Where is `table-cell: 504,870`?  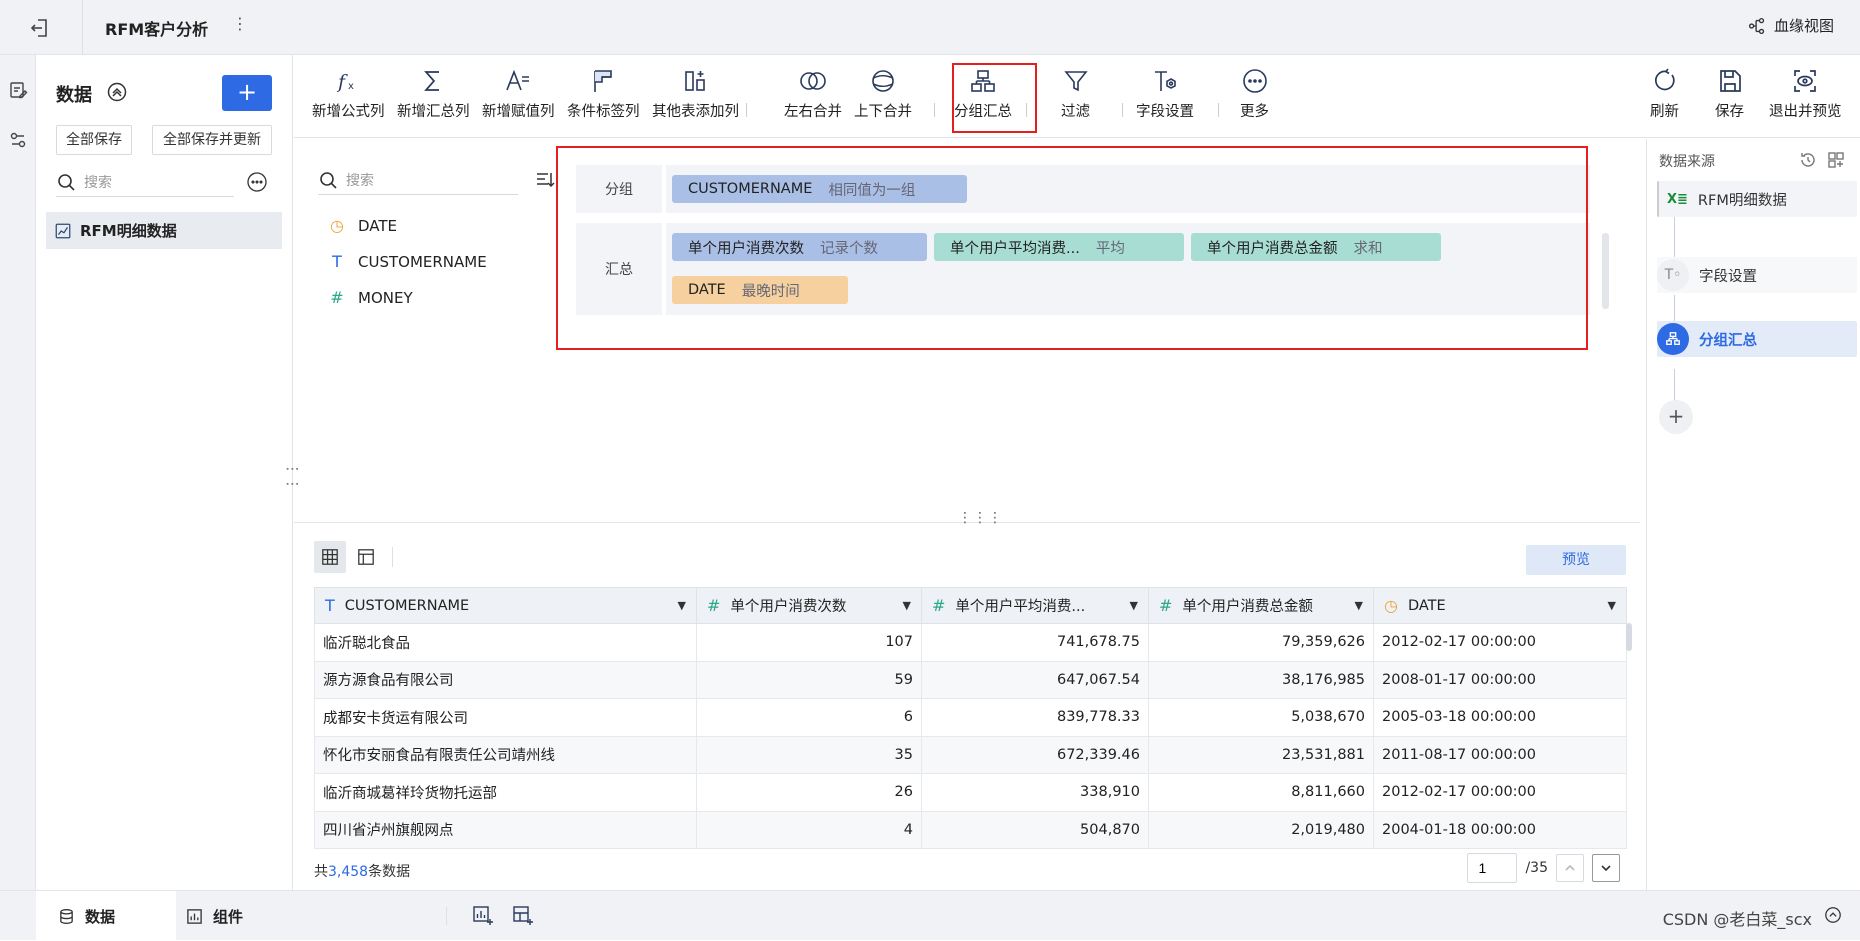 table-cell: 504,870 is located at coordinates (1035, 829).